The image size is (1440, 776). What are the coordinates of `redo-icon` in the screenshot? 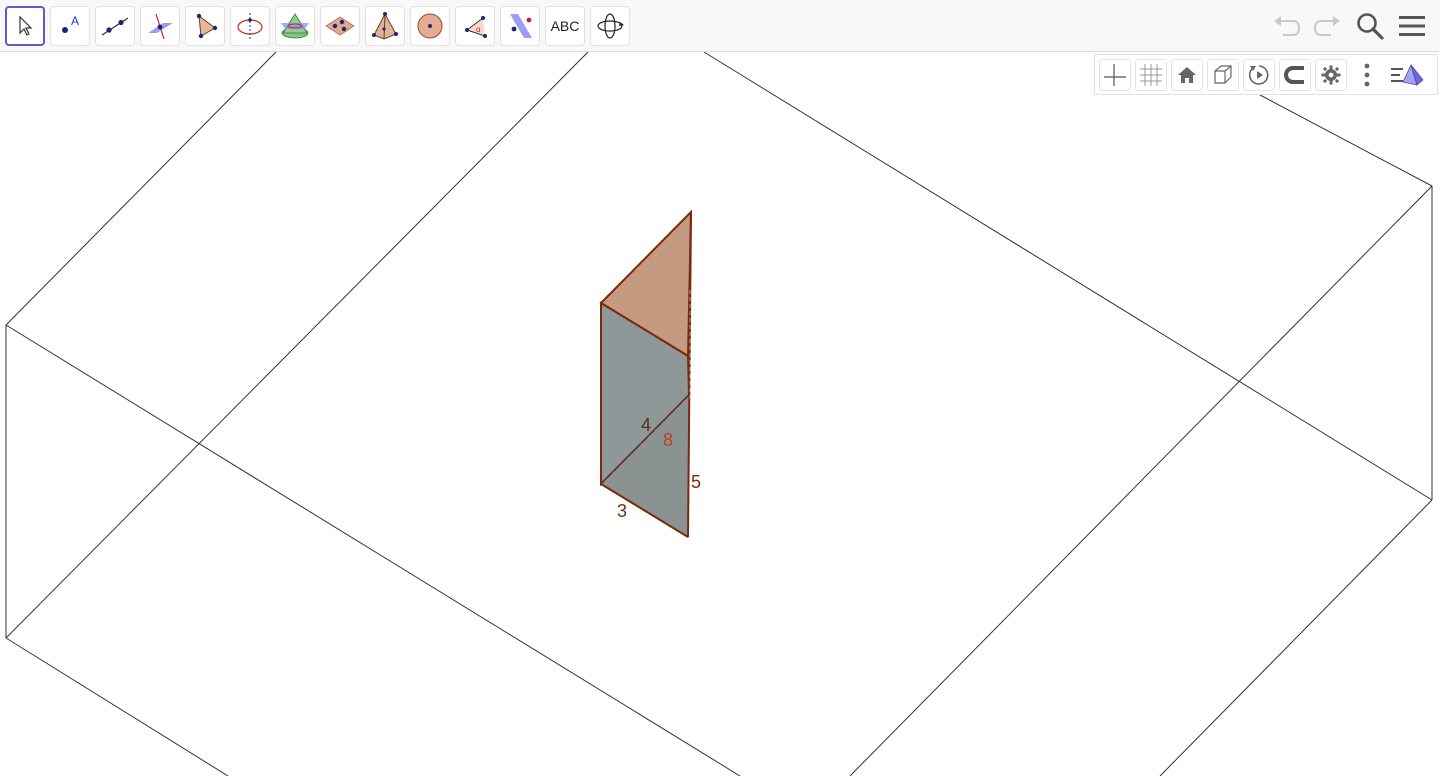 It's located at (1326, 26).